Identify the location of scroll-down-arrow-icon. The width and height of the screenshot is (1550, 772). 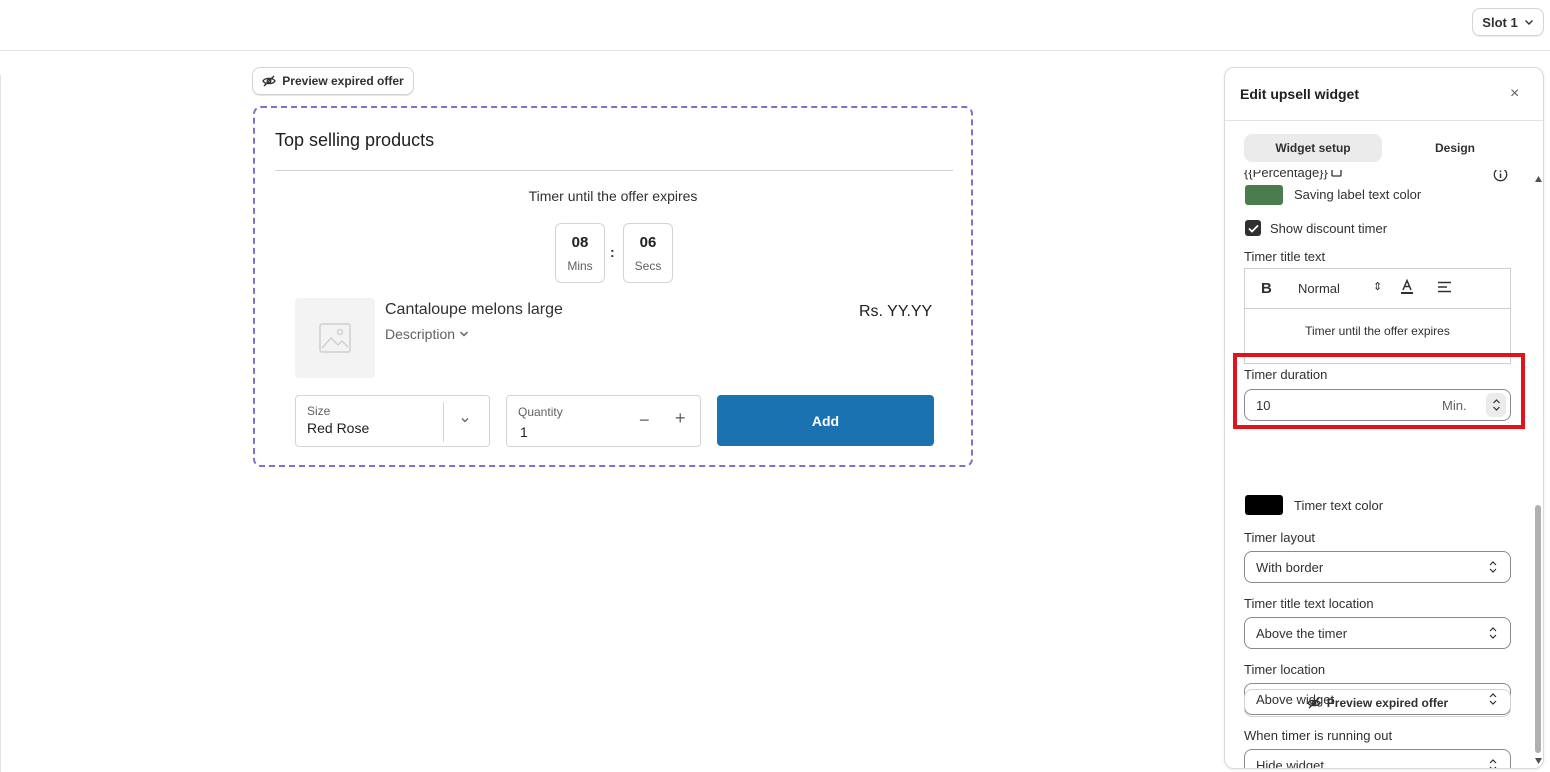
(1538, 761).